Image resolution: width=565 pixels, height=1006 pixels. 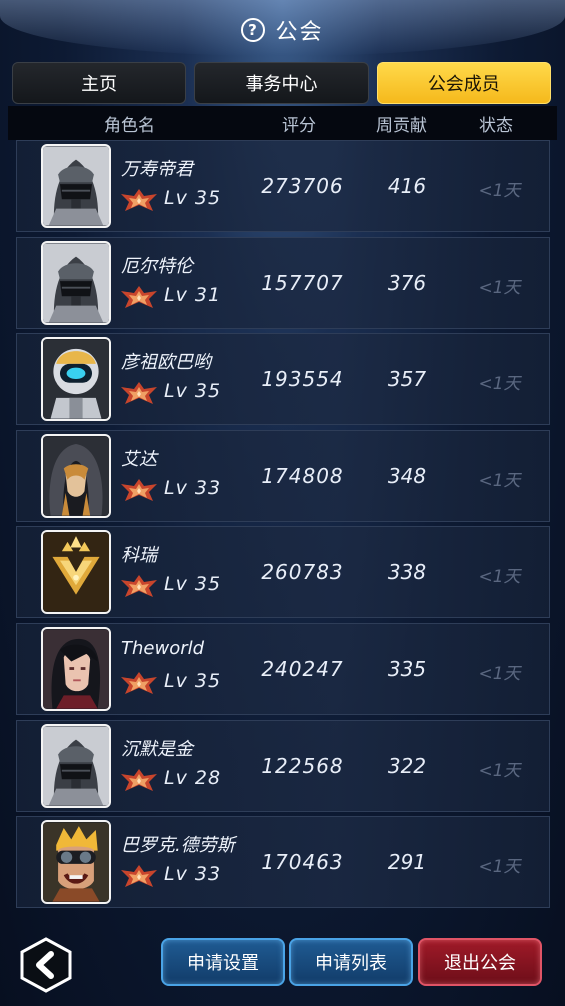 I want to click on page-title-text: 公会, so click(x=299, y=32).